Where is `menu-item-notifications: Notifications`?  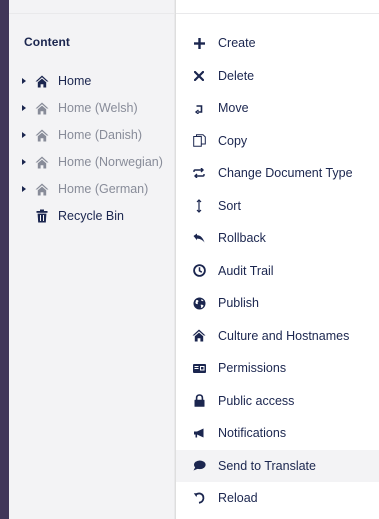
menu-item-notifications: Notifications is located at coordinates (277, 433).